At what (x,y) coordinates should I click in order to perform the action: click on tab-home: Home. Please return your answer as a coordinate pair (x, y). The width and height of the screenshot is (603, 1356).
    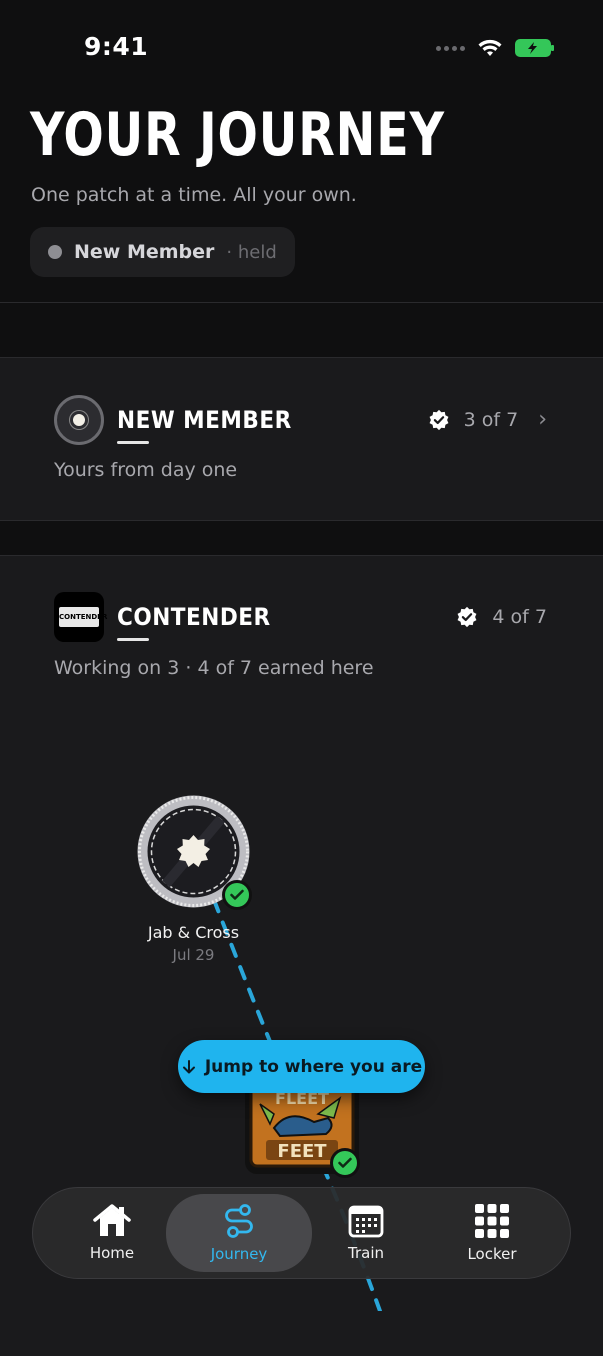
    Looking at the image, I should click on (112, 1233).